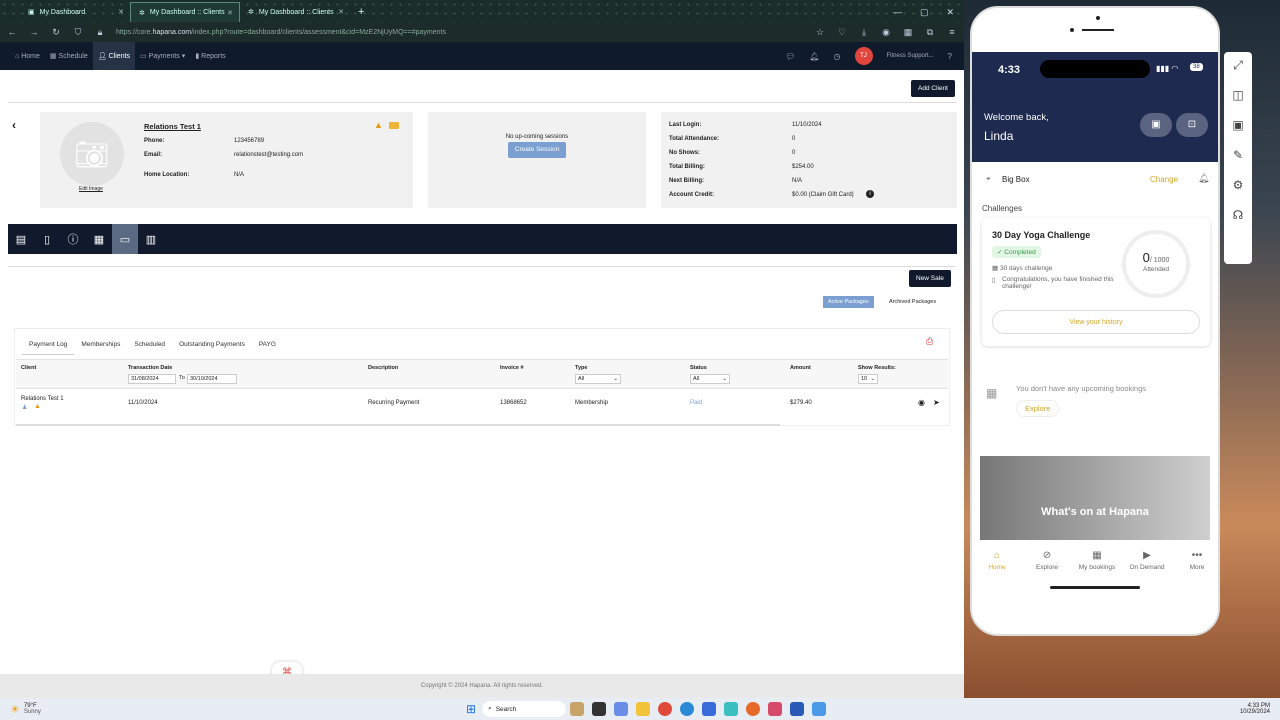 This screenshot has width=1280, height=720. What do you see at coordinates (1097, 564) in the screenshot?
I see `phone-tab-bookings: ▦ My bookings` at bounding box center [1097, 564].